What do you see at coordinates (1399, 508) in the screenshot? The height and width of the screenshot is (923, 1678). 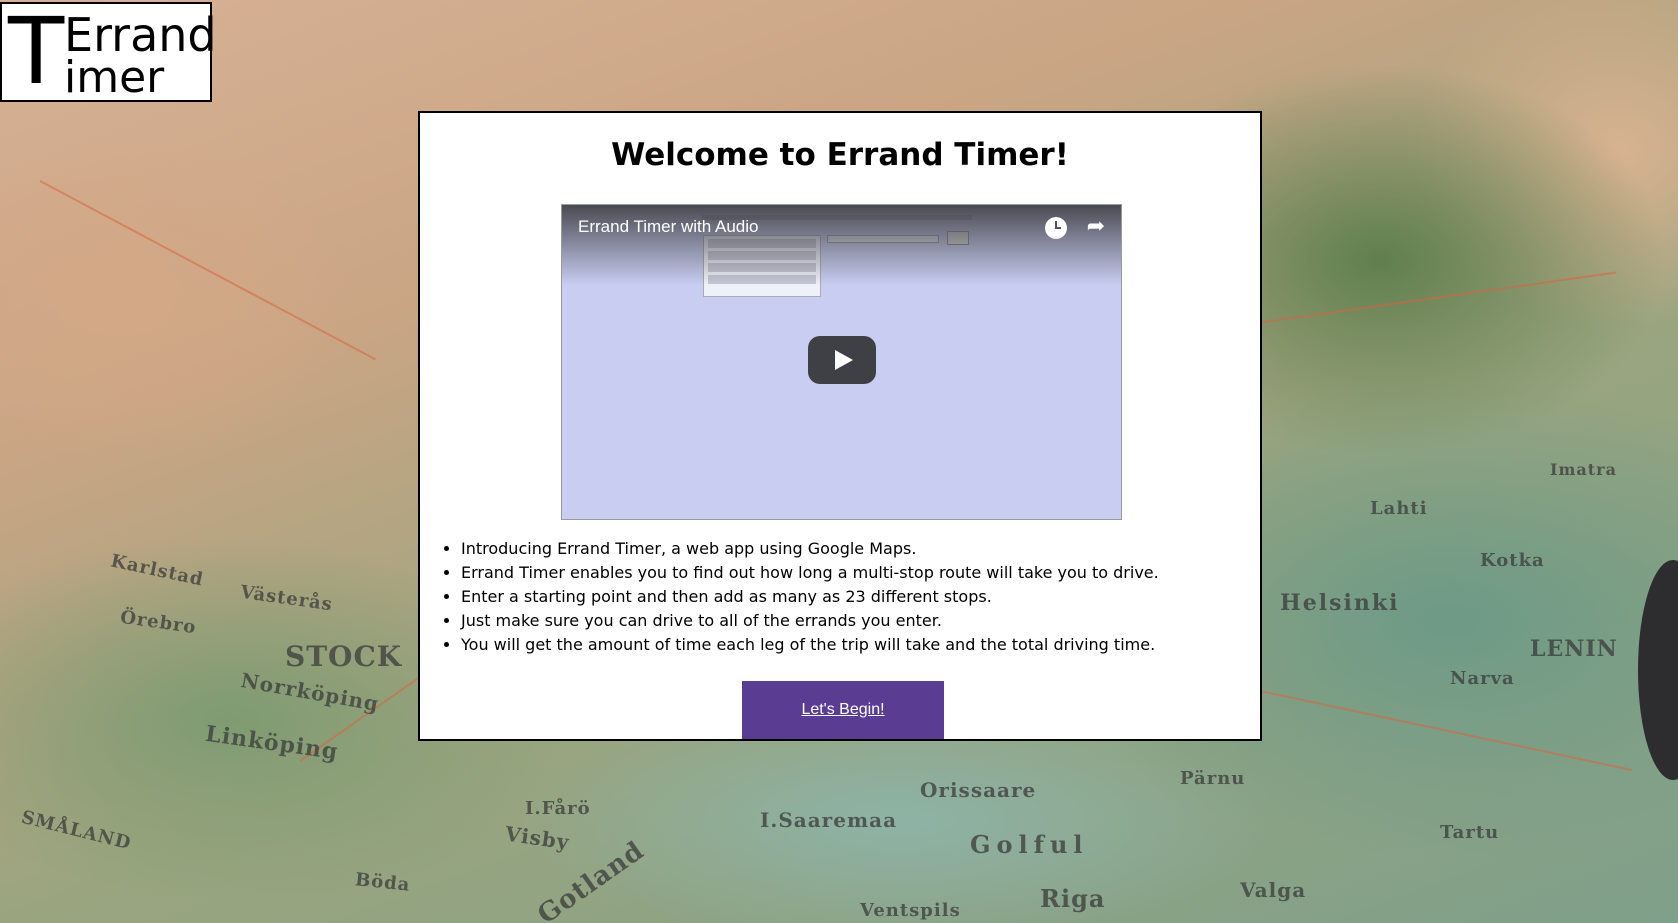 I see `map-label: Lahti` at bounding box center [1399, 508].